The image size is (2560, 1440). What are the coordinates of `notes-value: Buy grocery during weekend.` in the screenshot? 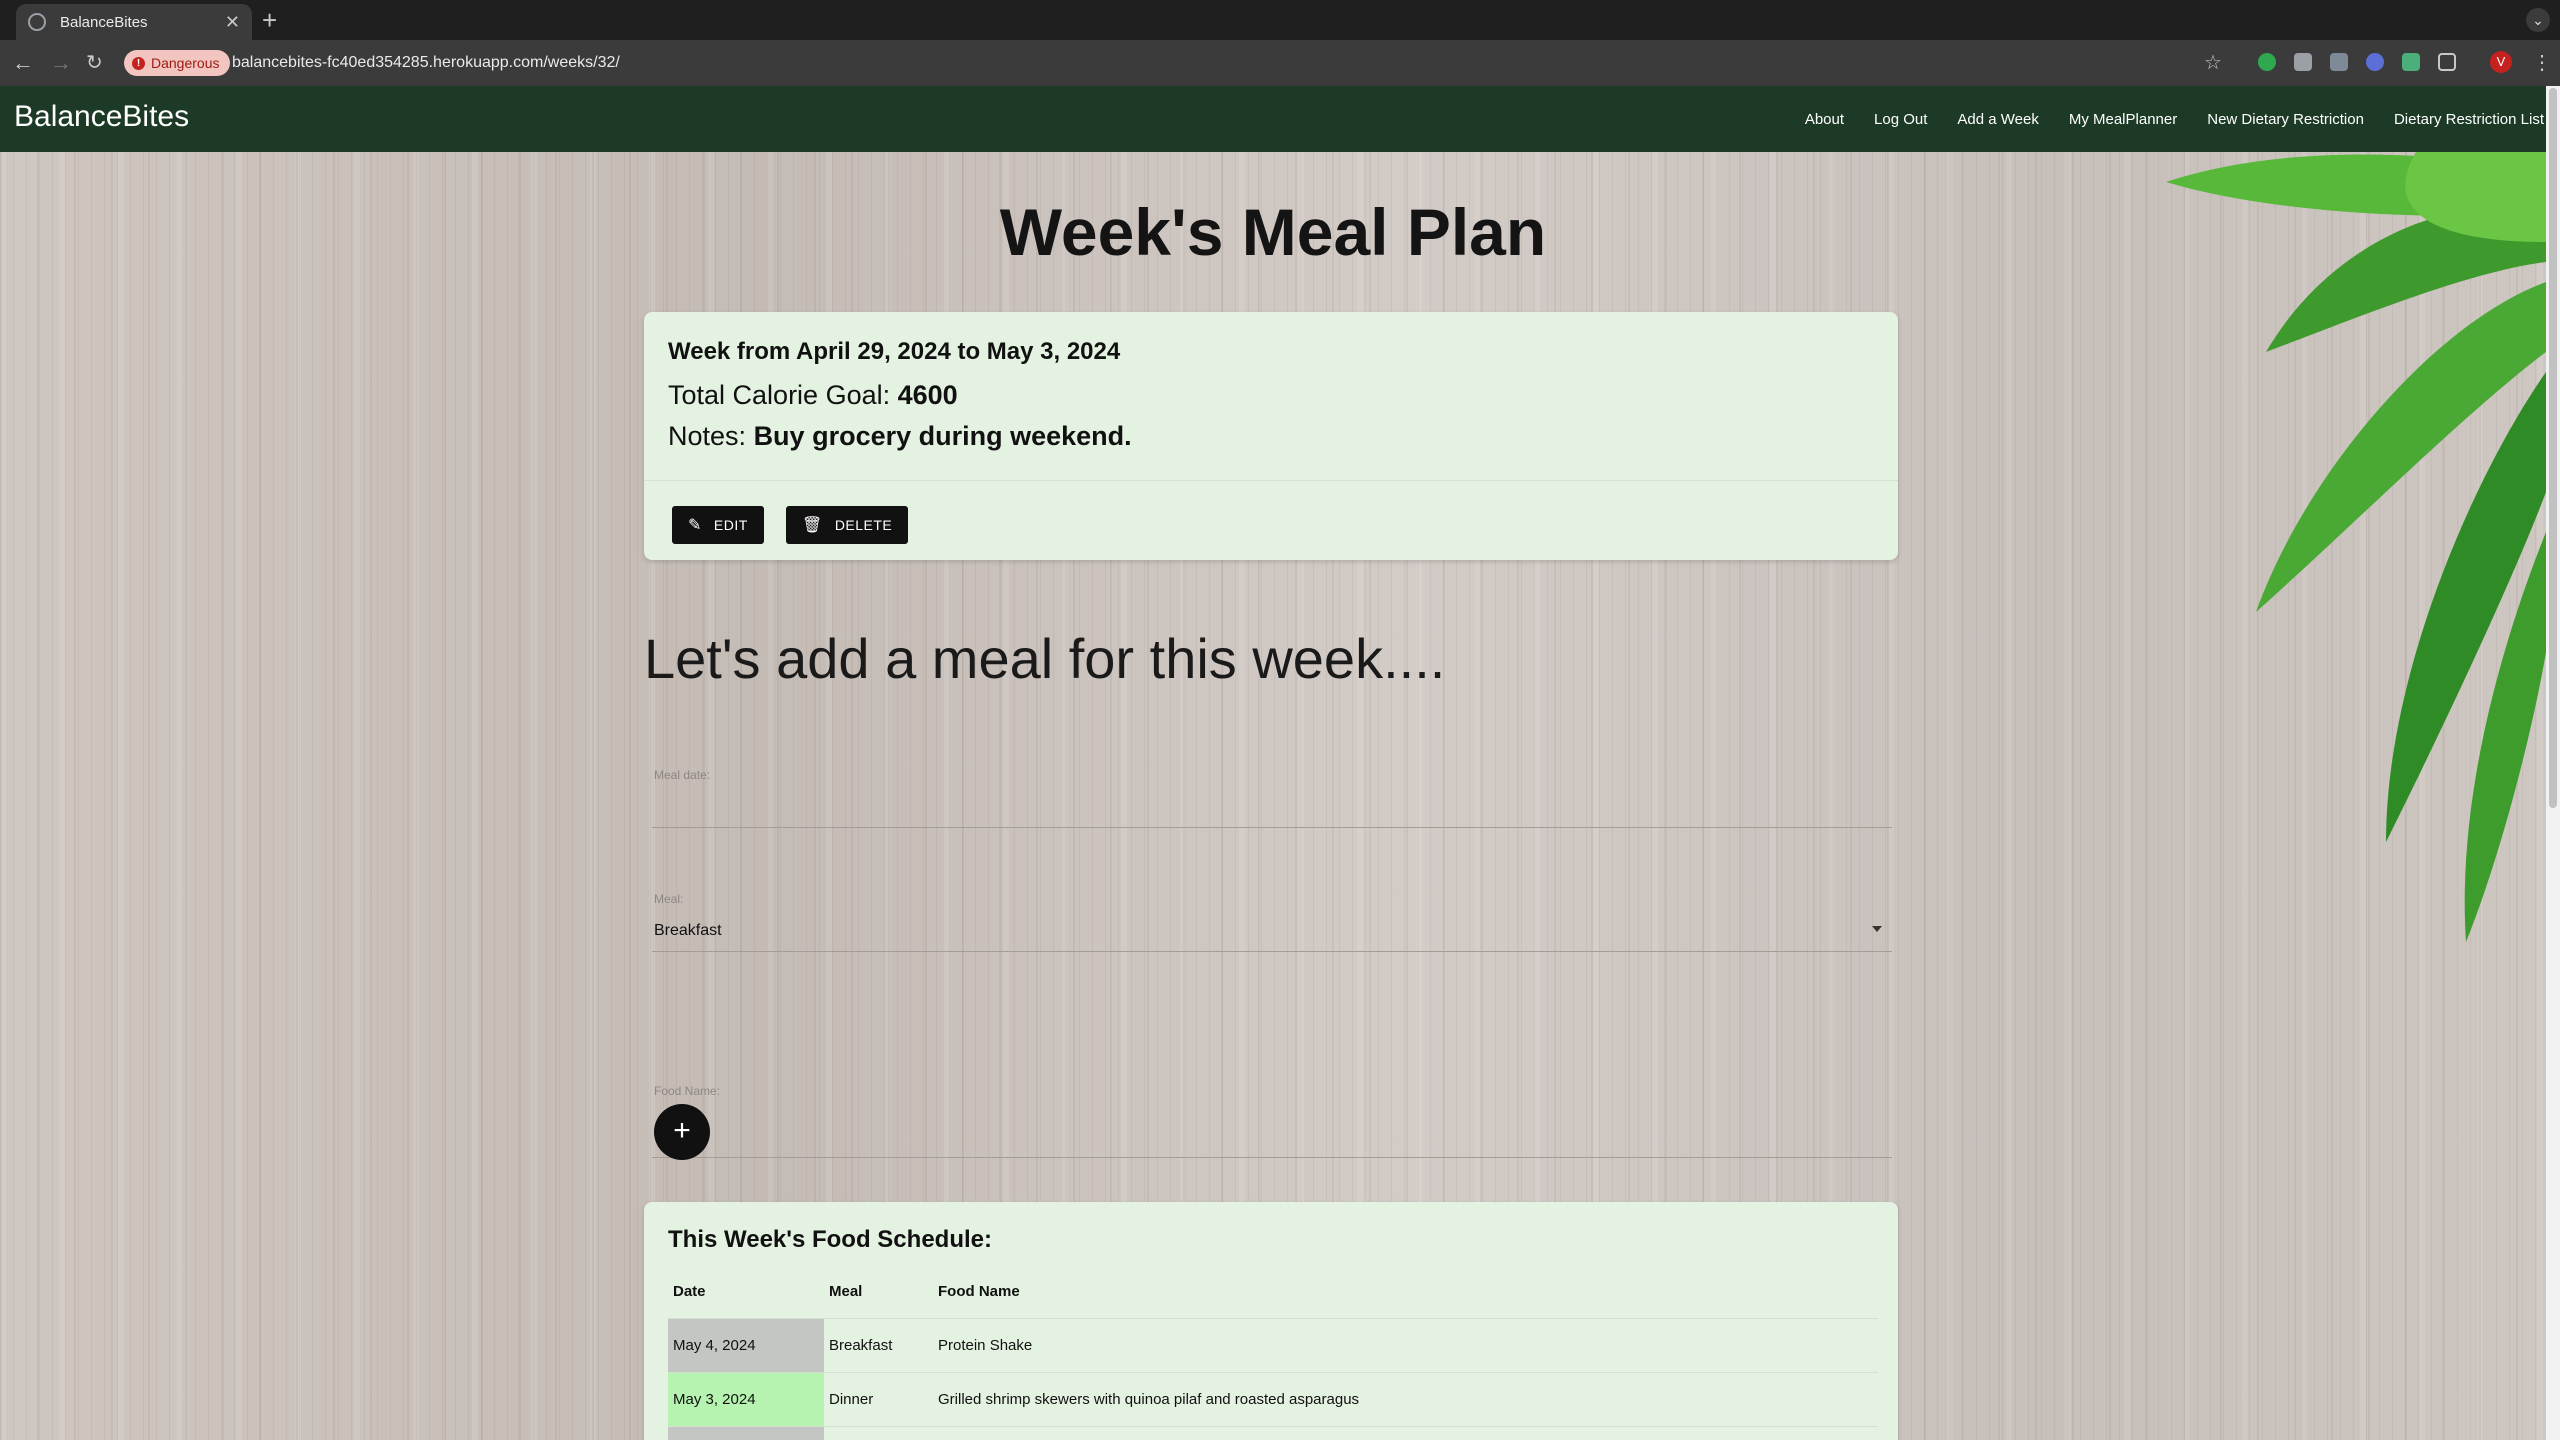 It's located at (942, 436).